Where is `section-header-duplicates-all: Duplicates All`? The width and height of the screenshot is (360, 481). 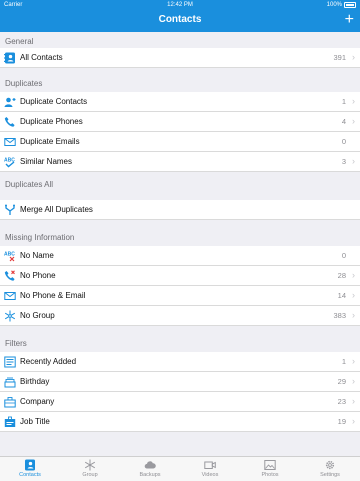
section-header-duplicates-all: Duplicates All is located at coordinates (180, 183).